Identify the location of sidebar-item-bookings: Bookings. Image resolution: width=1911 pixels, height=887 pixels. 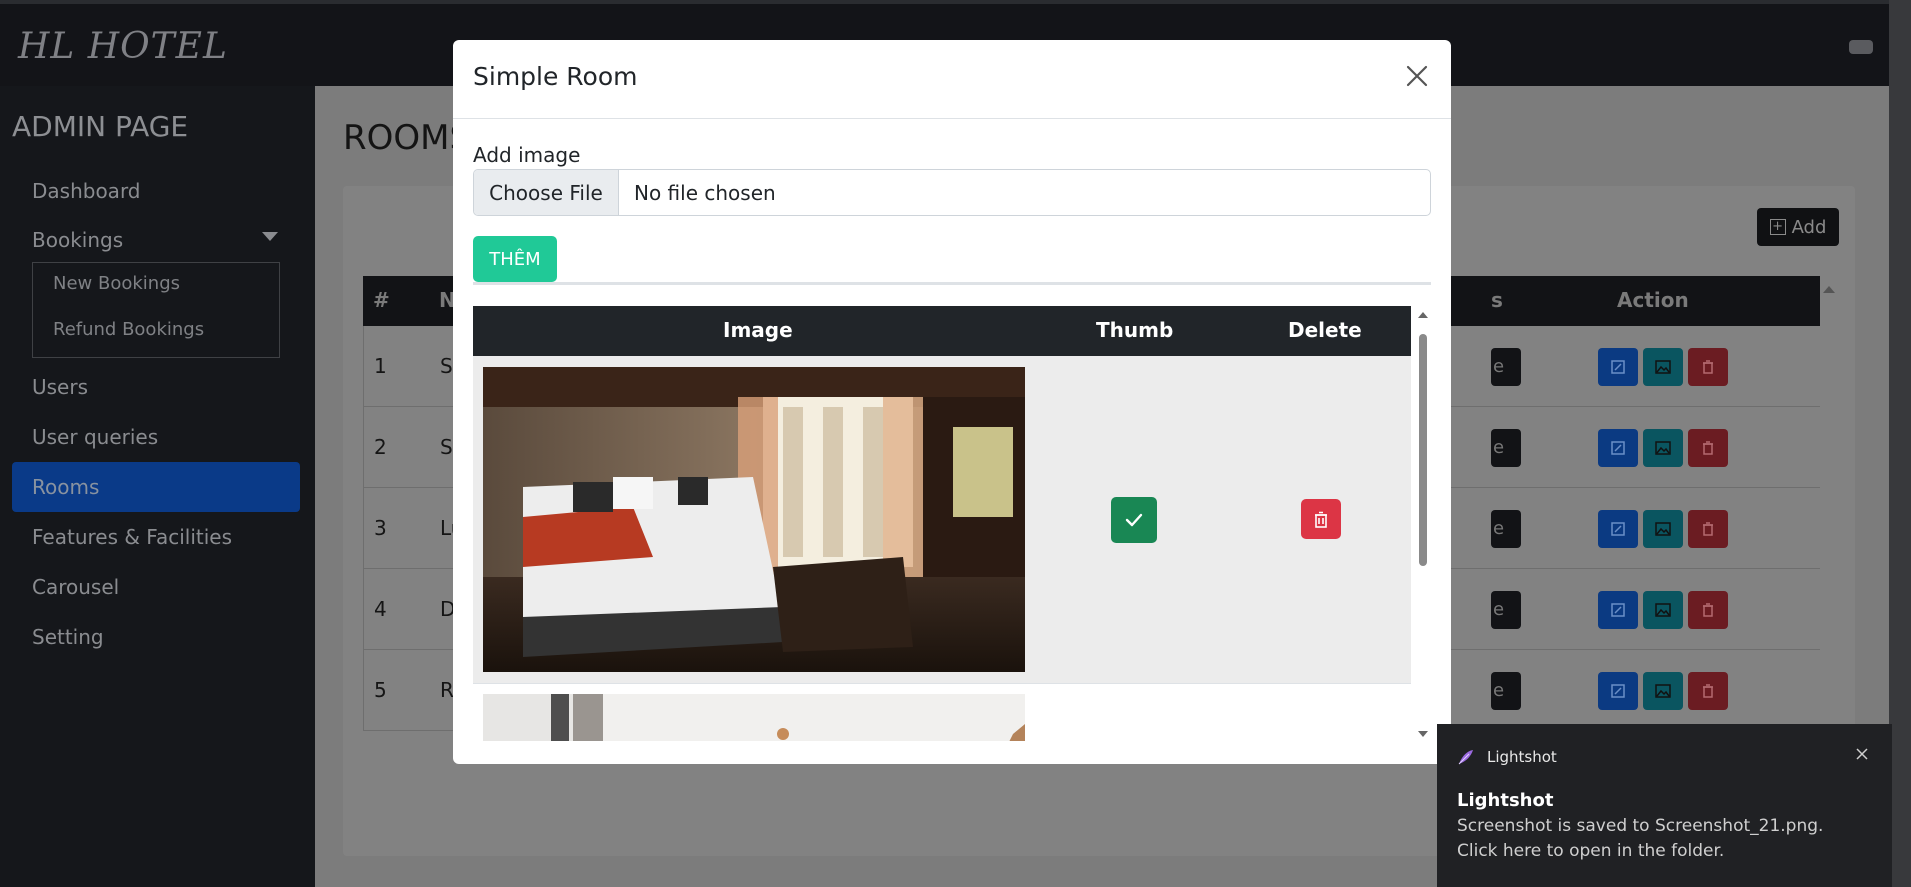
(77, 240).